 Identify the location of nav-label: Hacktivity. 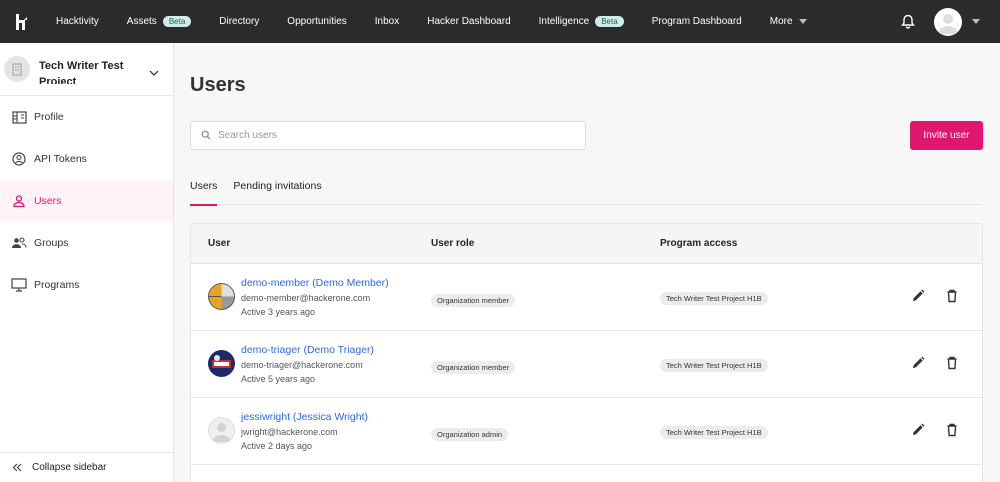
(77, 21).